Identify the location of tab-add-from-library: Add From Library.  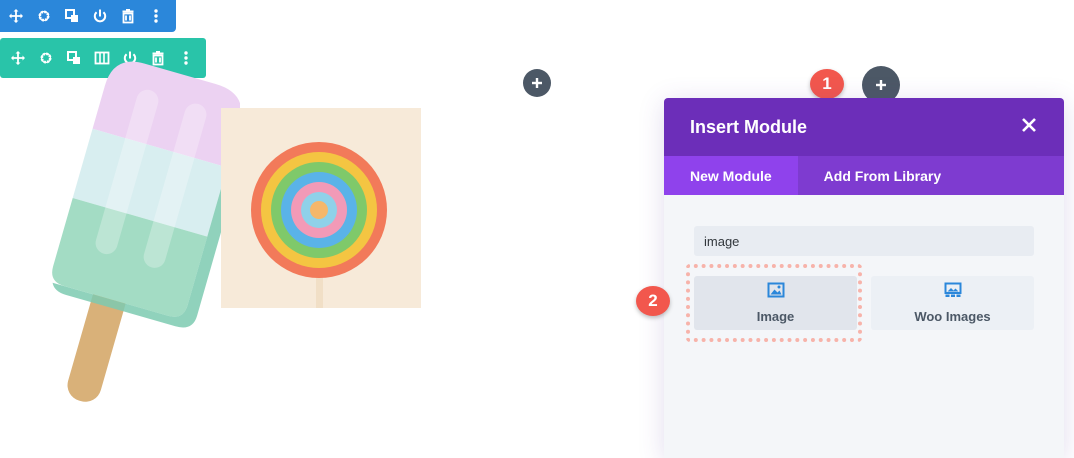
(882, 175).